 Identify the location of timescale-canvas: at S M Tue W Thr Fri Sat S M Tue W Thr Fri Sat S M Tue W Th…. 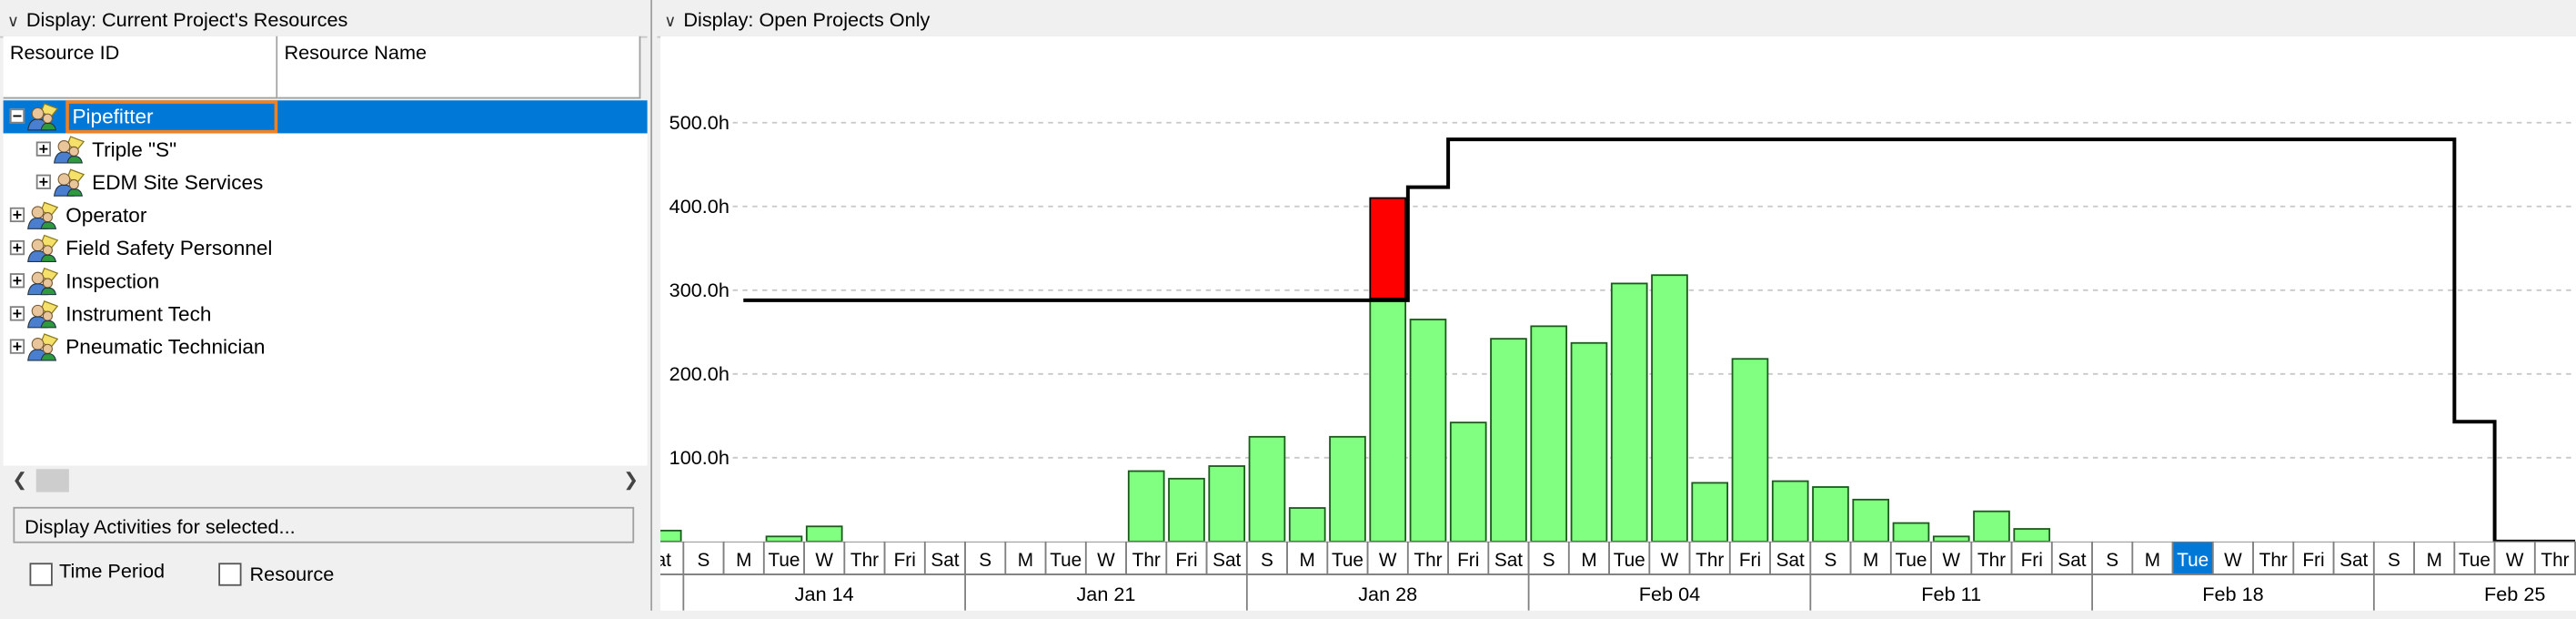
(1609, 575).